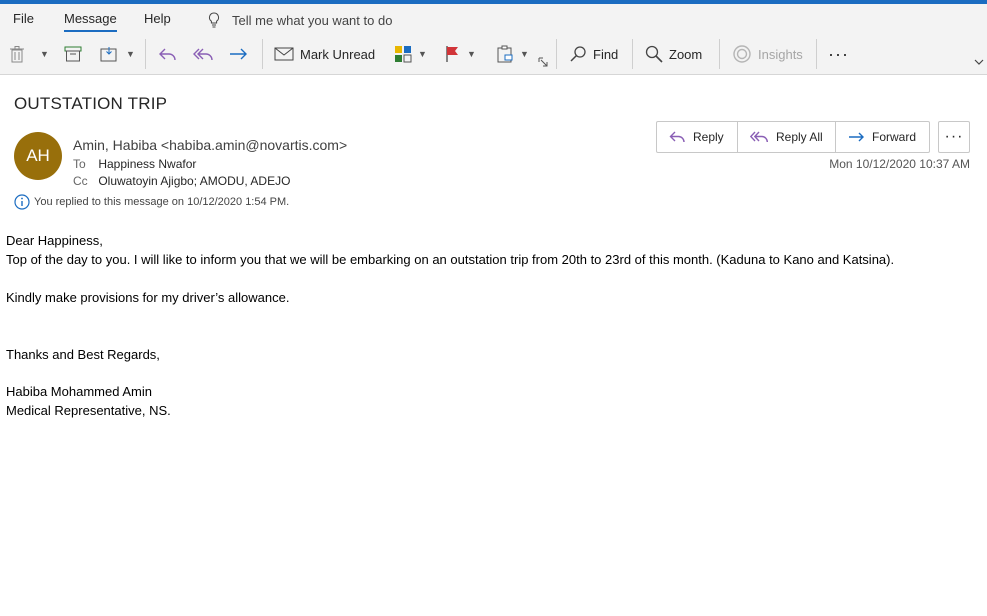 The width and height of the screenshot is (987, 616). Describe the element at coordinates (194, 181) in the screenshot. I see `cc-recipients: Oluwatoyin Ajigbo; AMODU, ADEJO` at that location.